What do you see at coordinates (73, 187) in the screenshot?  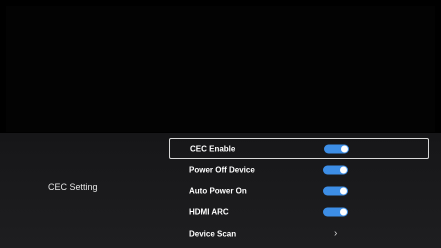 I see `section-title: CEC Setting` at bounding box center [73, 187].